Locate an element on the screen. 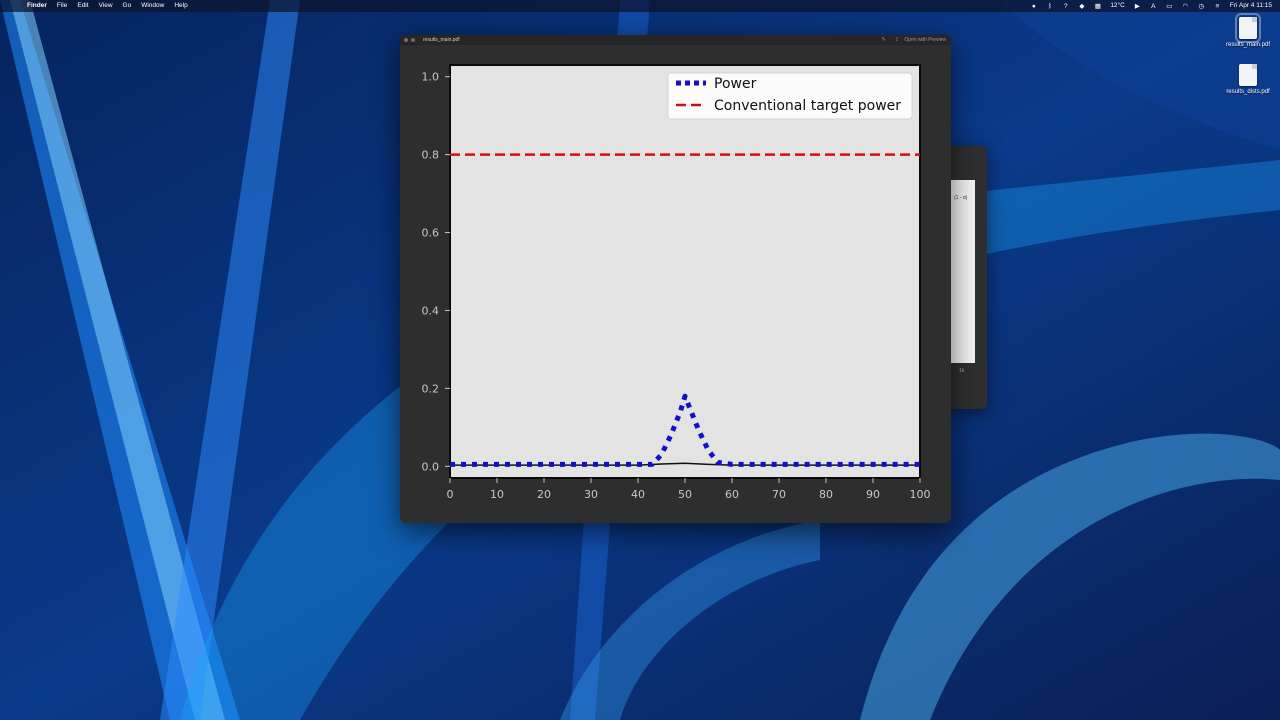 This screenshot has height=720, width=1280. weather-status: 12°C is located at coordinates (1117, 6).